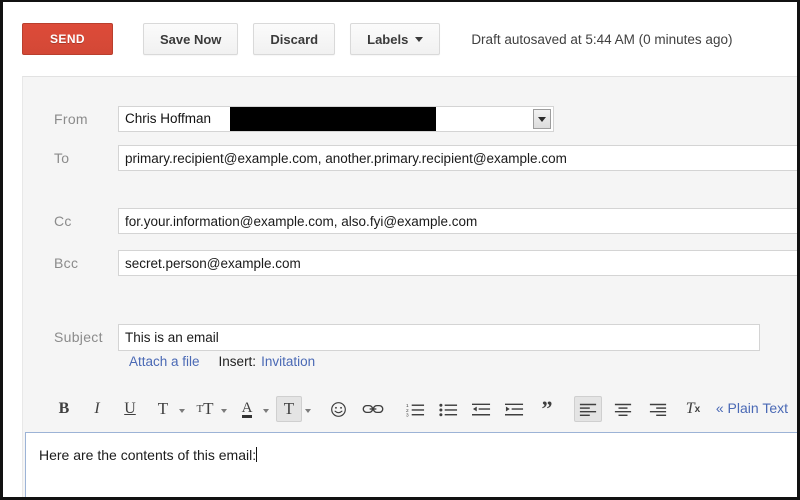 Image resolution: width=800 pixels, height=500 pixels. What do you see at coordinates (457, 263) in the screenshot?
I see `bcc-input: secret.person@example.com` at bounding box center [457, 263].